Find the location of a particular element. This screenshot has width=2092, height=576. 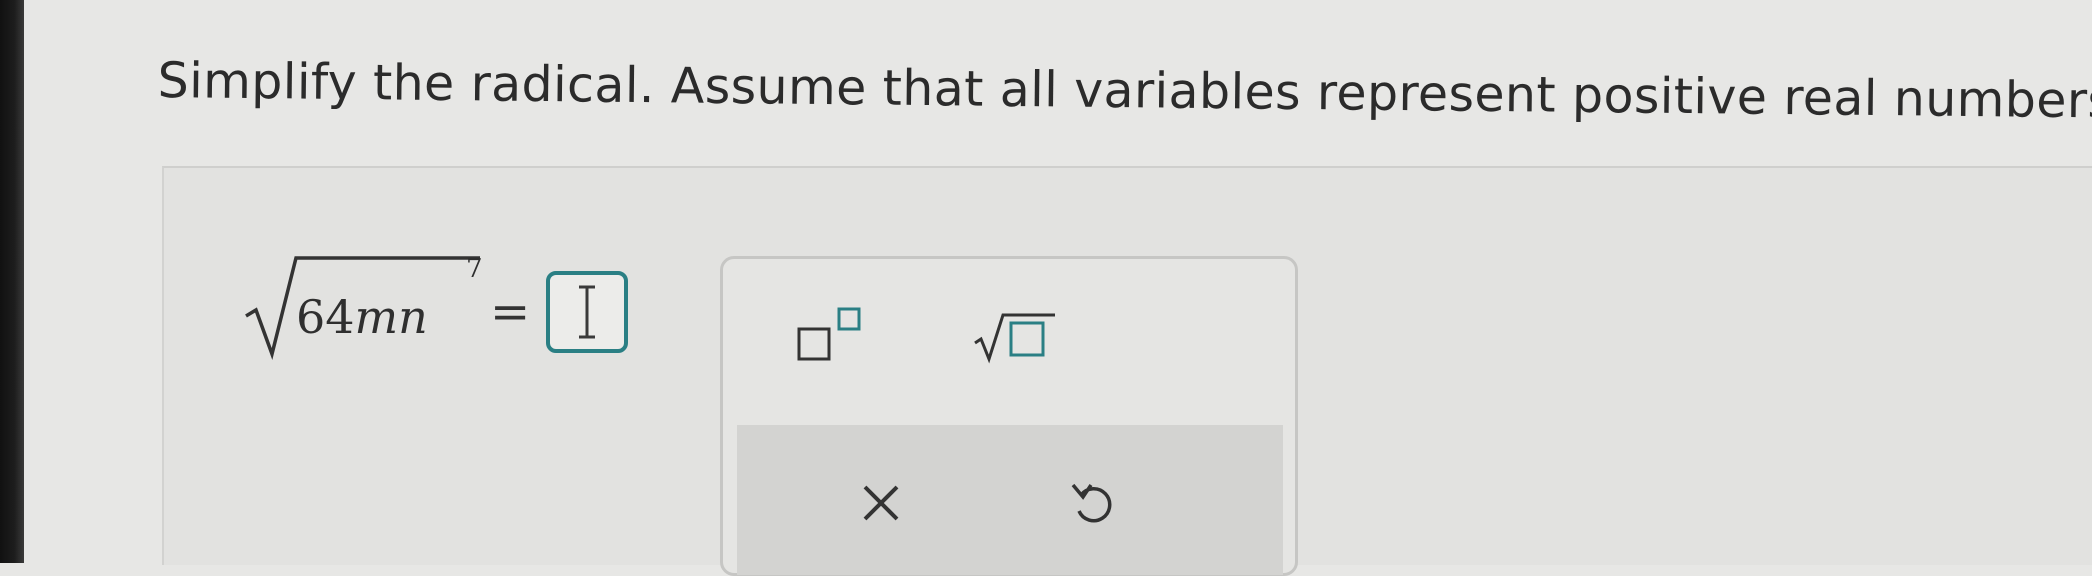

x-icon is located at coordinates (881, 503).